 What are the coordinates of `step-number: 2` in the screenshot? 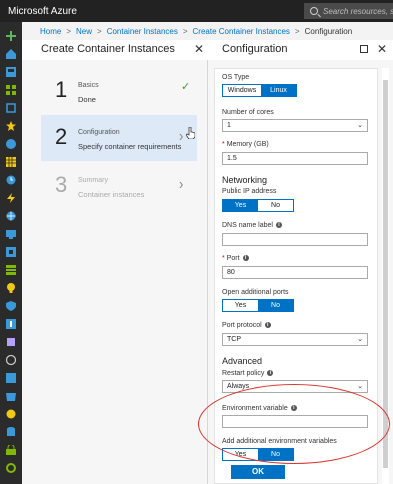 It's located at (61, 136).